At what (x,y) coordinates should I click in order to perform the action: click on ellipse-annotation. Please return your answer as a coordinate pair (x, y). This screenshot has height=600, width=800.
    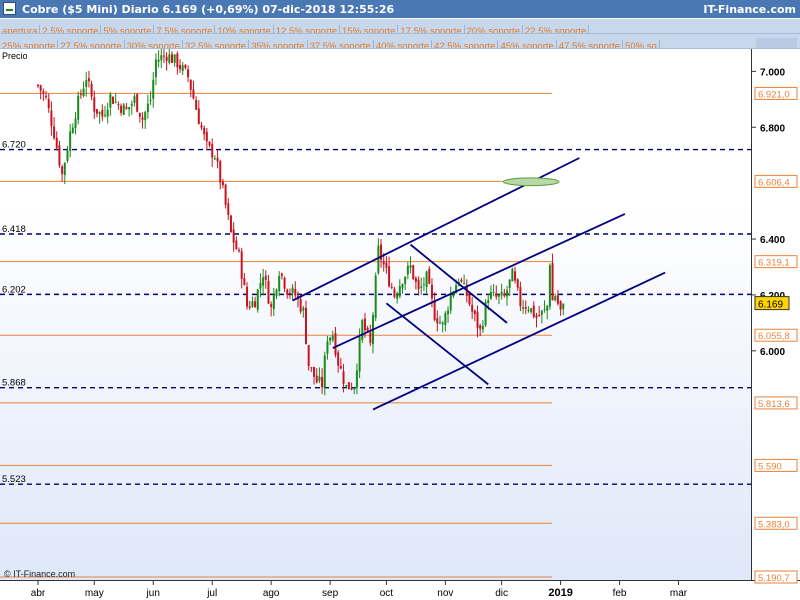
    Looking at the image, I should click on (531, 182).